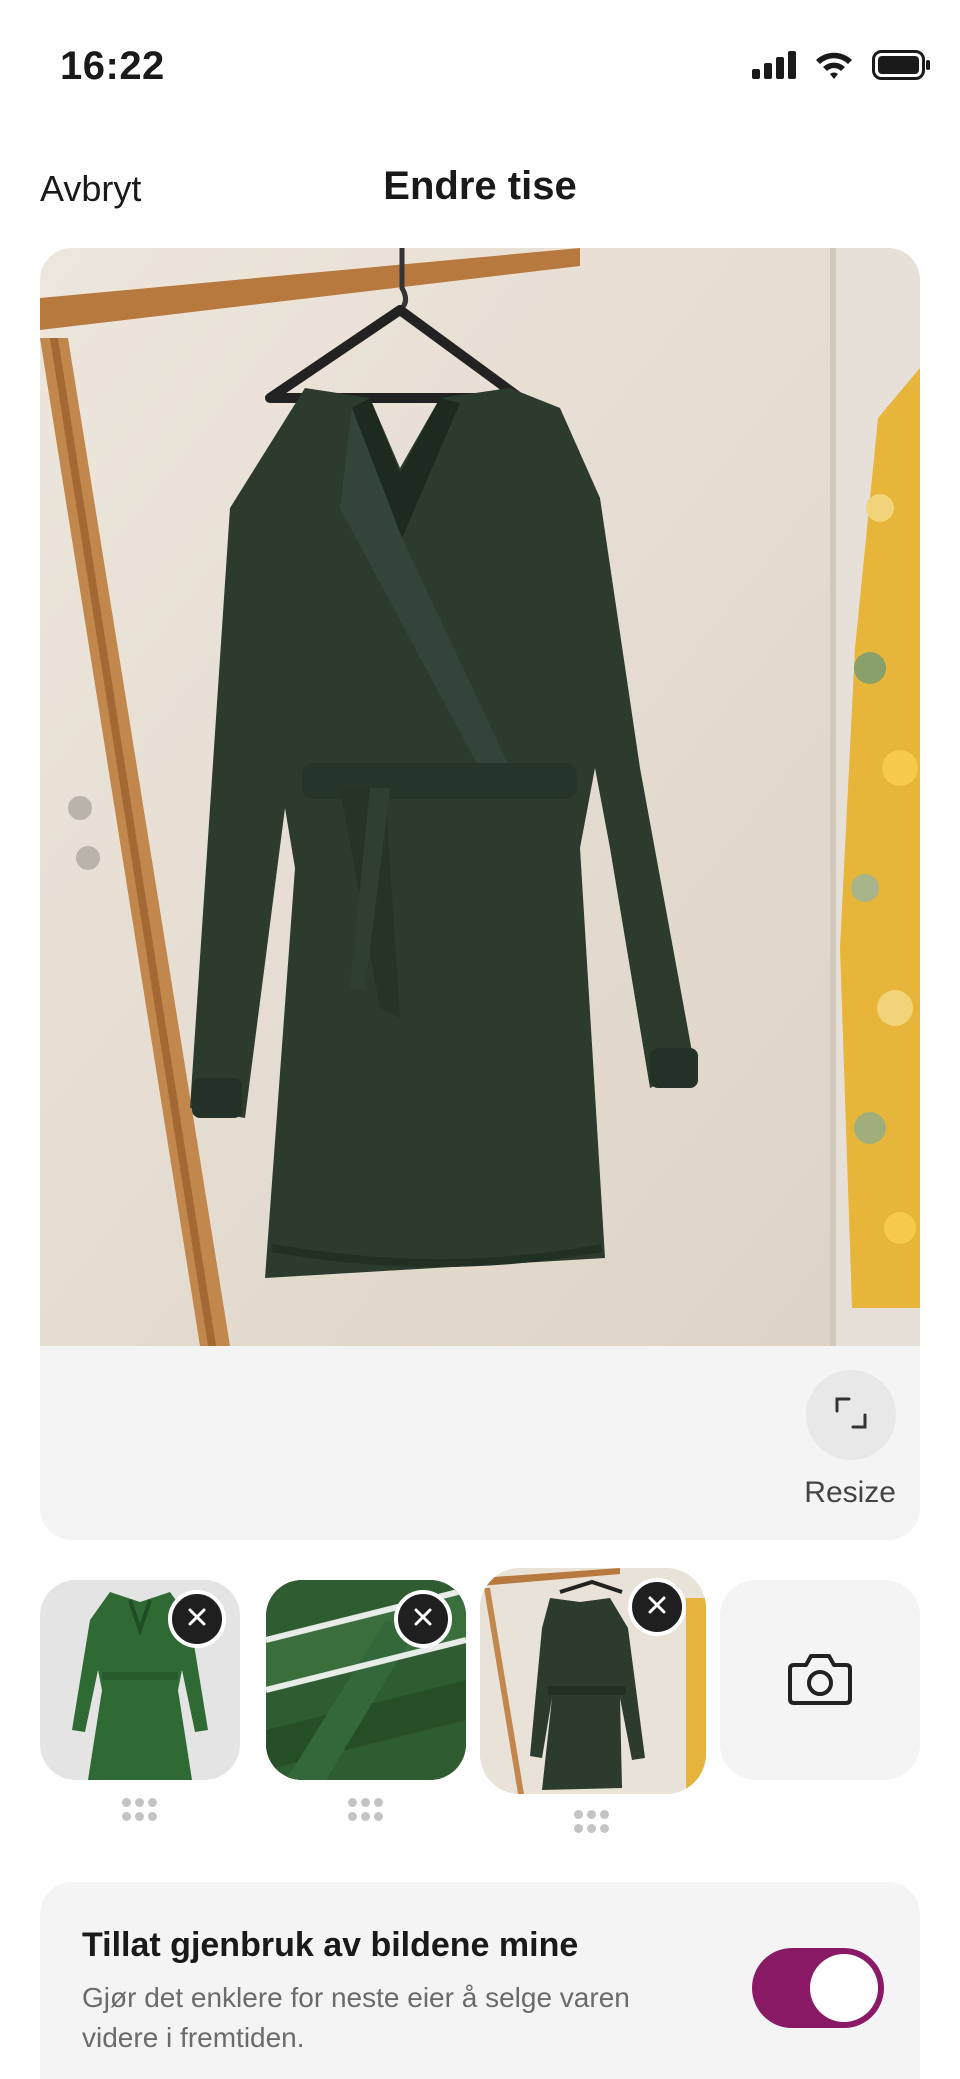 The width and height of the screenshot is (960, 2079). Describe the element at coordinates (480, 1700) in the screenshot. I see `photo-thumbnails` at that location.